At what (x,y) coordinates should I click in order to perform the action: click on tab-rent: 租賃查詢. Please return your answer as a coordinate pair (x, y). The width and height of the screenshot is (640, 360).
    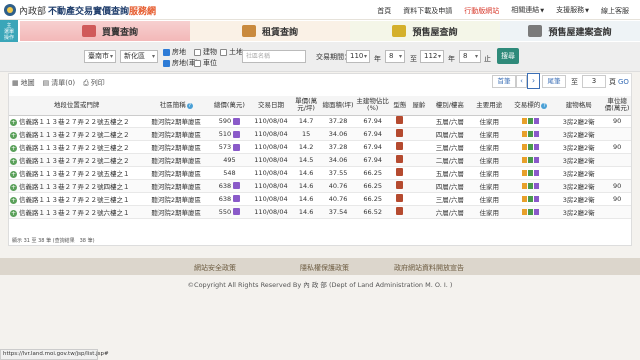
    Looking at the image, I should click on (270, 31).